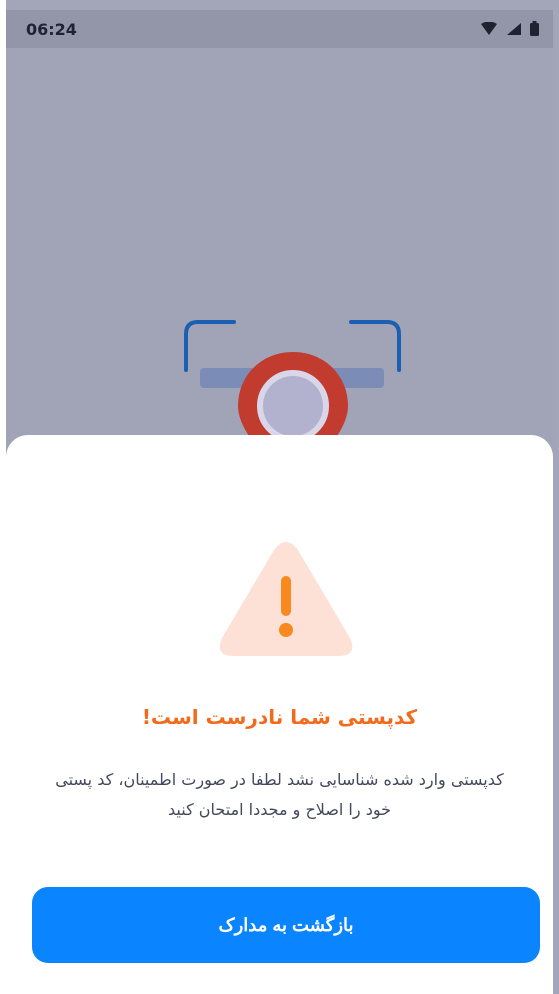  I want to click on signal-icon, so click(514, 28).